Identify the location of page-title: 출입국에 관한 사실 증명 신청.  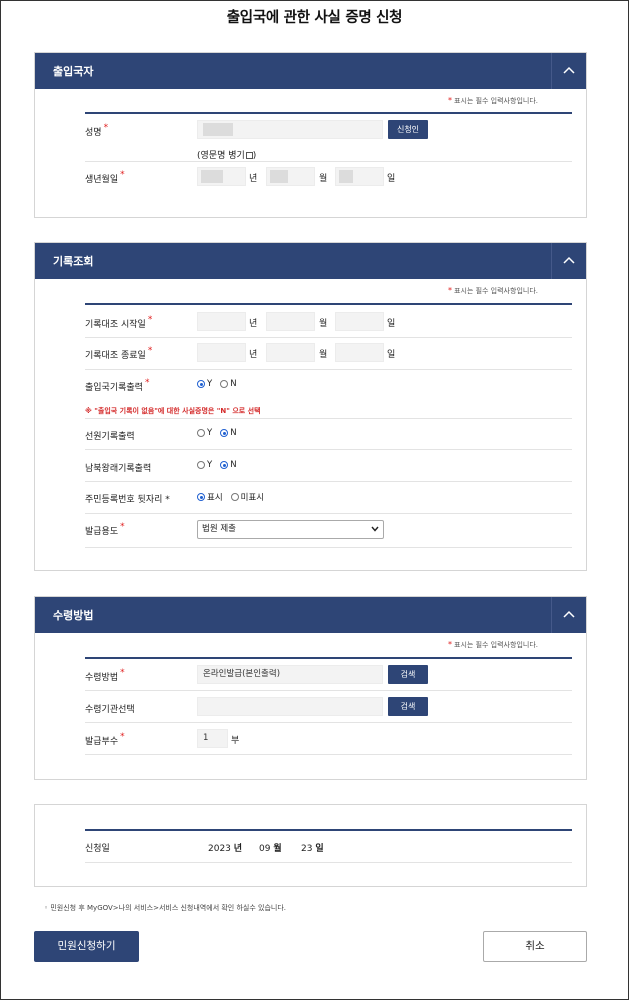
(314, 18).